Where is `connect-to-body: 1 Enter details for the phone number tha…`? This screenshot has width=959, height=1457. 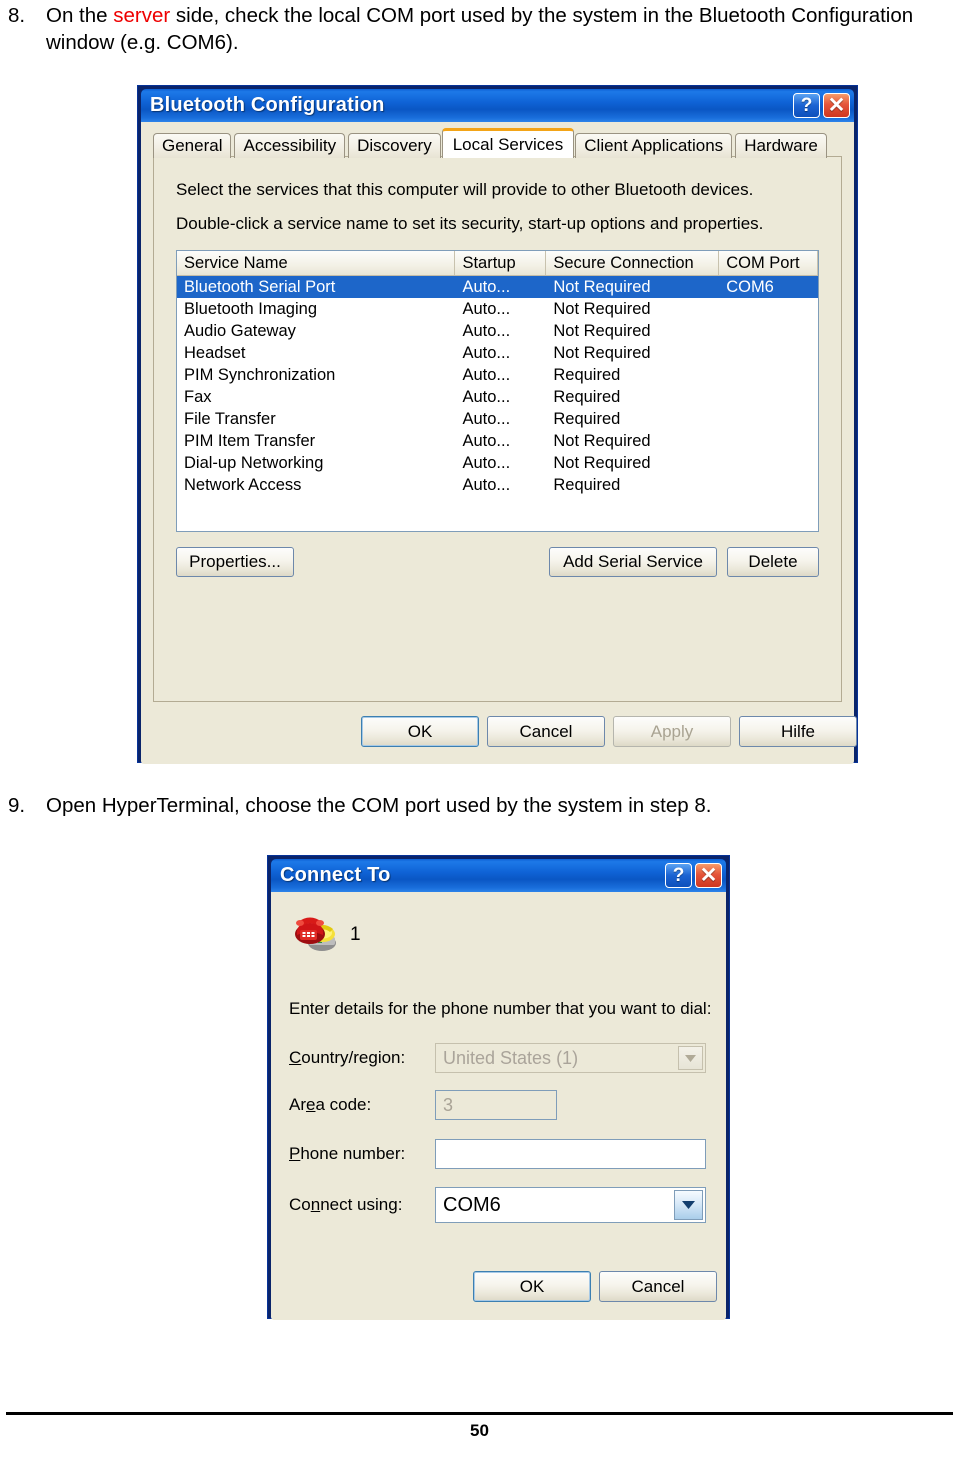 connect-to-body: 1 Enter details for the phone number tha… is located at coordinates (498, 1106).